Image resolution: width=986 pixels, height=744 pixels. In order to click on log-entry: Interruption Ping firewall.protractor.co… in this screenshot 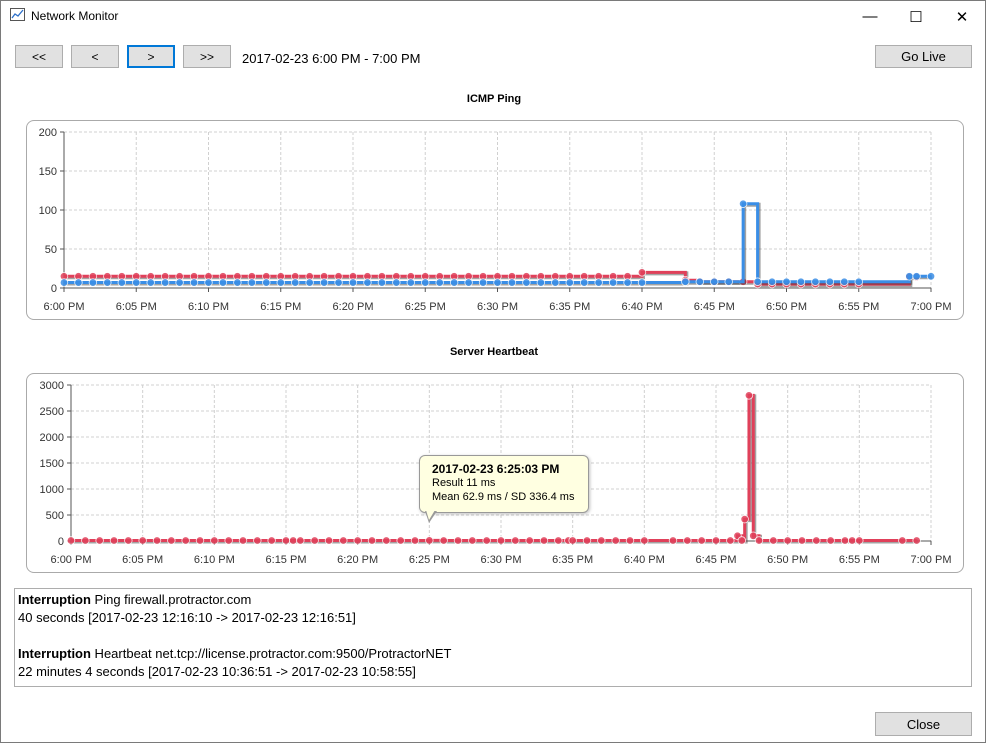, I will do `click(493, 609)`.